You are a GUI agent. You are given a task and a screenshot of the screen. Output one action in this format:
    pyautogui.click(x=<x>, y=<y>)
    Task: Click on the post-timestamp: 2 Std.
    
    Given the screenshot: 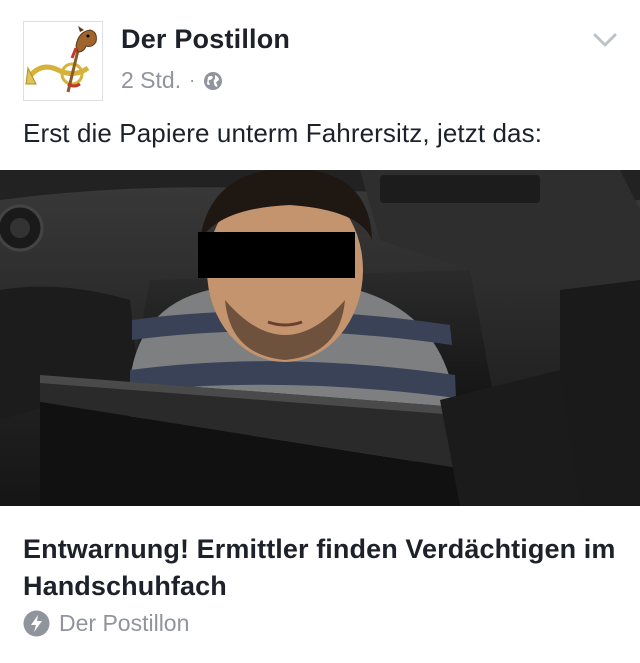 What is the action you would take?
    pyautogui.click(x=151, y=80)
    